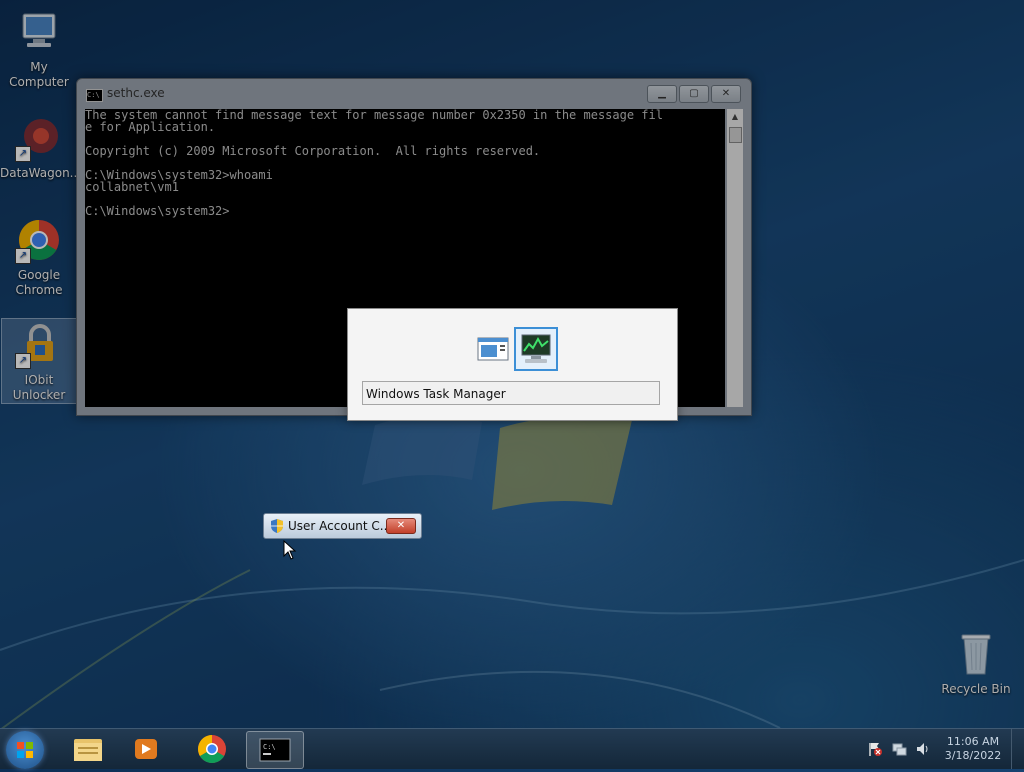 The image size is (1024, 772). I want to click on uac-shield-icon, so click(277, 526).